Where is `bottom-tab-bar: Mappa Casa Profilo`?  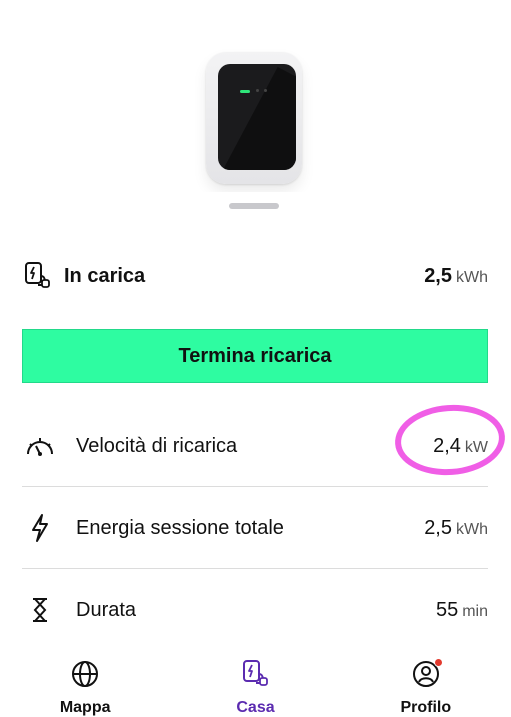
bottom-tab-bar: Mappa Casa Profilo is located at coordinates (255, 683).